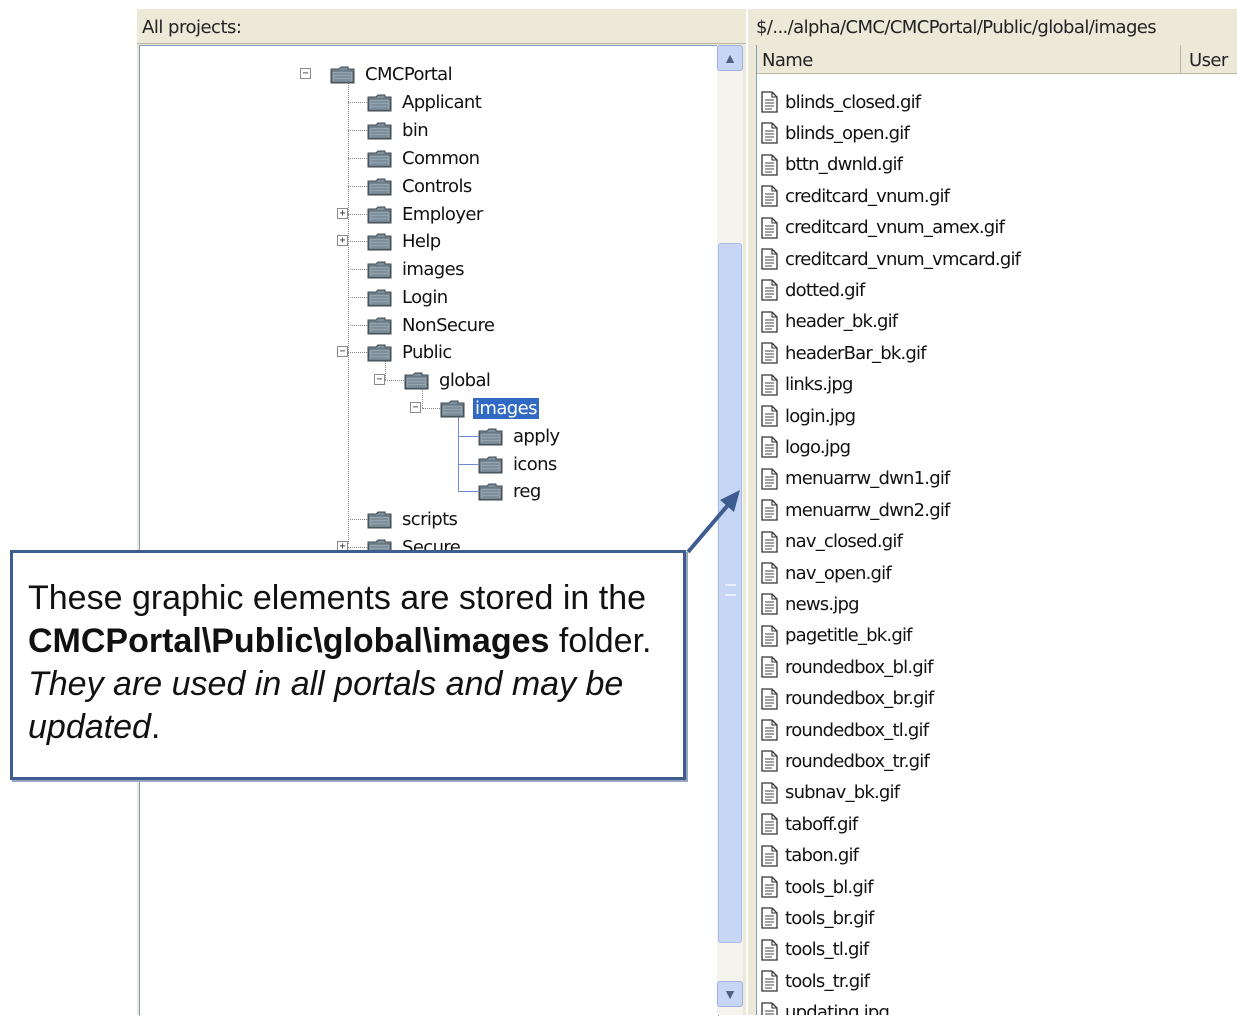  I want to click on file-list-item: blinds_closed.gif, so click(841, 102).